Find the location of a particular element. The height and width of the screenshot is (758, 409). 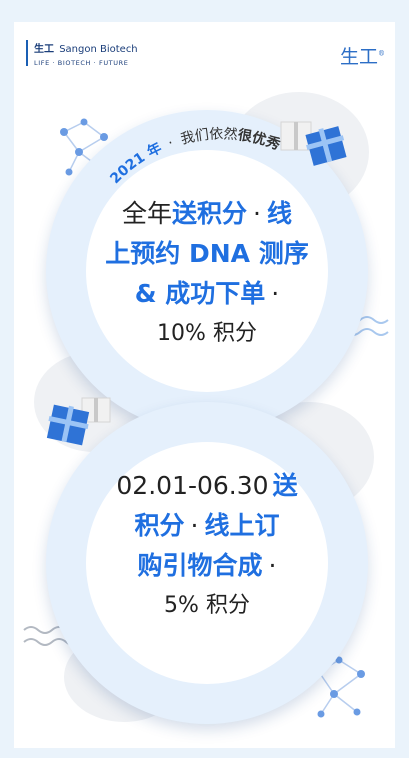

promo-1-bonus: 送积分 is located at coordinates (210, 213).